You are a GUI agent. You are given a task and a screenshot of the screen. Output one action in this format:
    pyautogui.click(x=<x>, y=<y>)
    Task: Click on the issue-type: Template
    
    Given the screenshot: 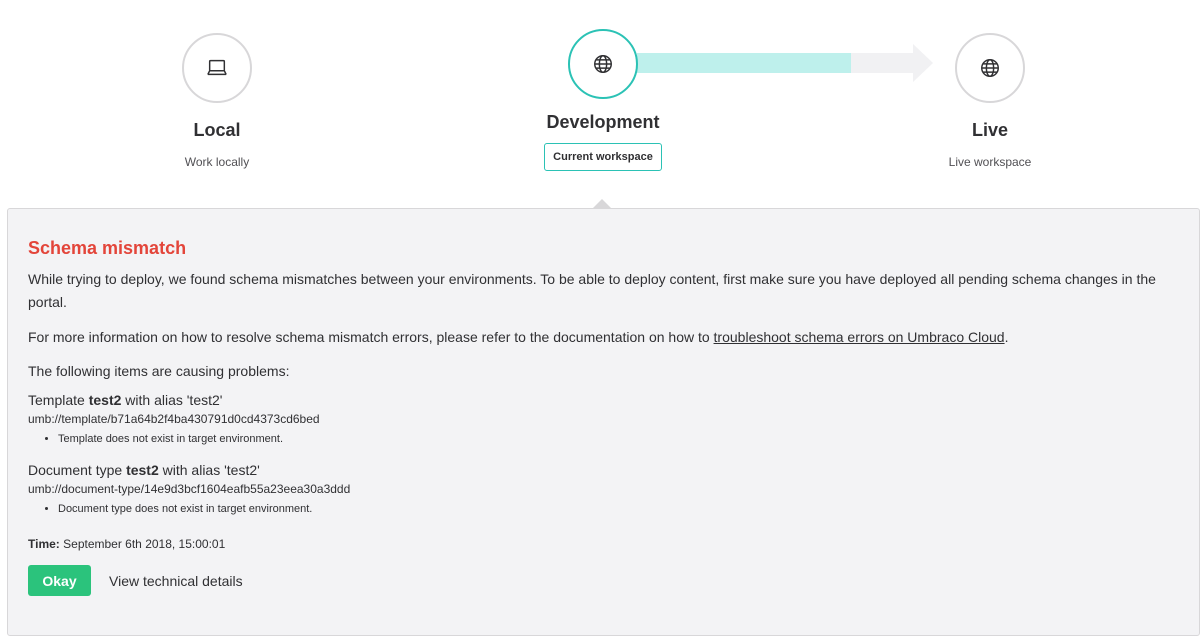 What is the action you would take?
    pyautogui.click(x=56, y=400)
    